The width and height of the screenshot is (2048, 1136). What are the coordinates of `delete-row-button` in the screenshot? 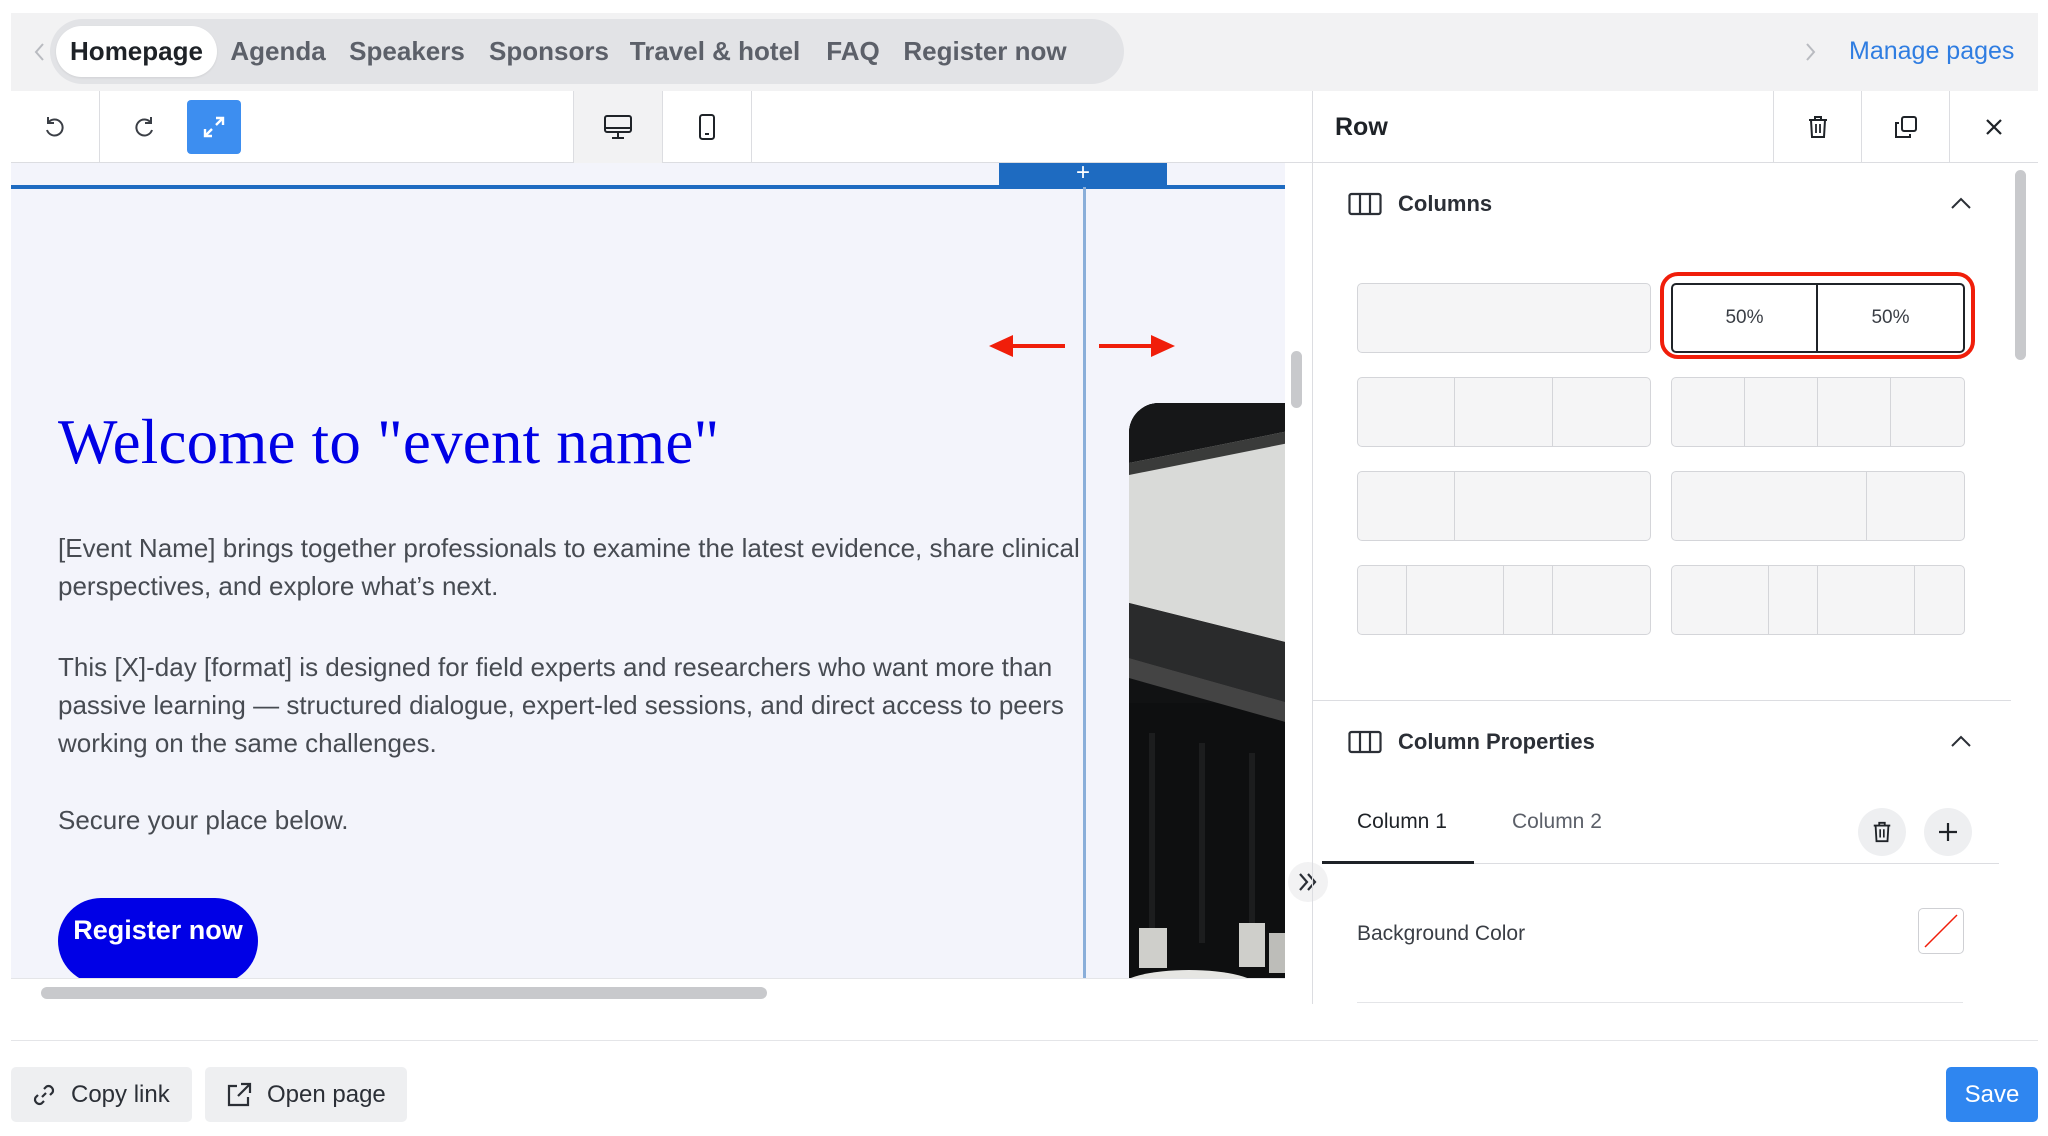 It's located at (1817, 127).